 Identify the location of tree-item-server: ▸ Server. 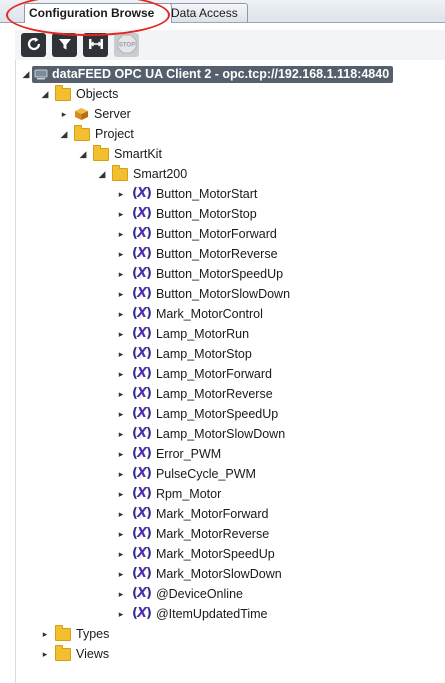
(94, 114).